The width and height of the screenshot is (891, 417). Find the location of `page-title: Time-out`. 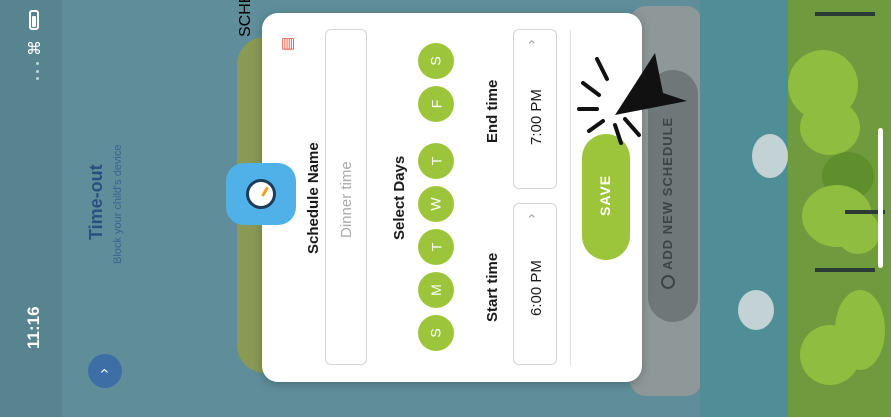

page-title: Time-out is located at coordinates (96, 202).